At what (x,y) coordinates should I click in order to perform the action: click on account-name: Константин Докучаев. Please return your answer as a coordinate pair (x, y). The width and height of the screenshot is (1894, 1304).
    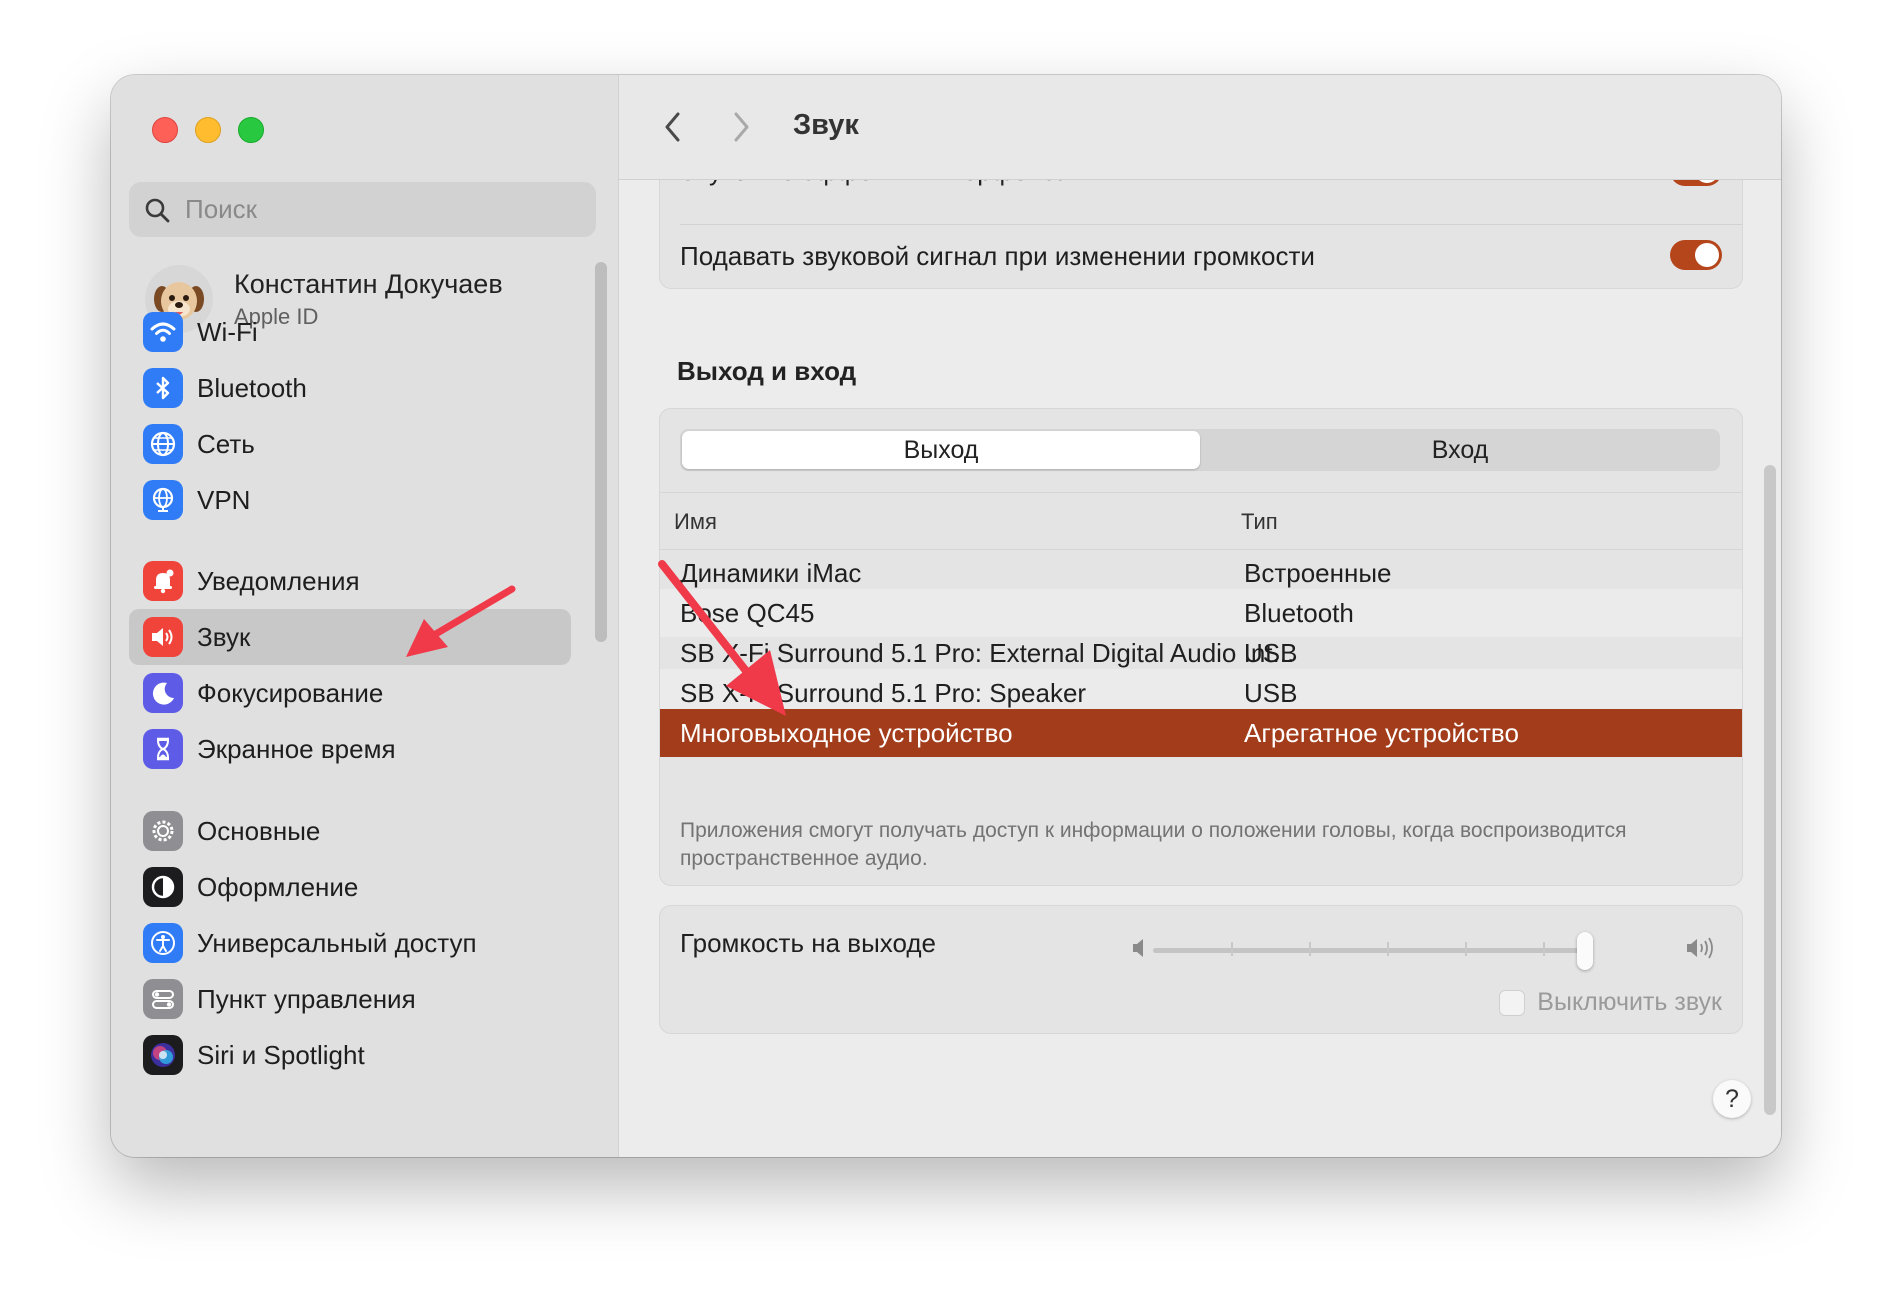
    Looking at the image, I should click on (368, 283).